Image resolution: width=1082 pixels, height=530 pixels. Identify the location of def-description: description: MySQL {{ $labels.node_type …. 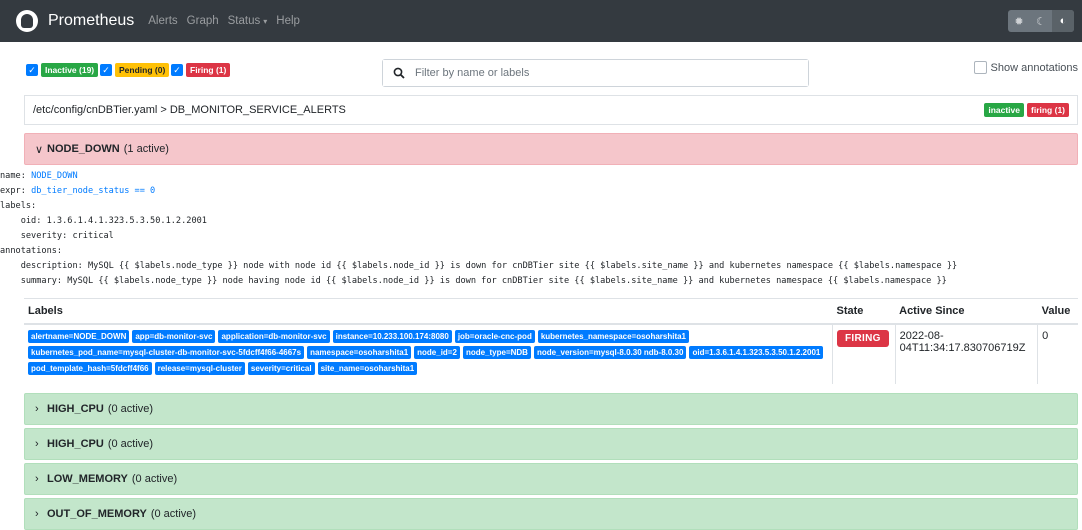
(484, 266).